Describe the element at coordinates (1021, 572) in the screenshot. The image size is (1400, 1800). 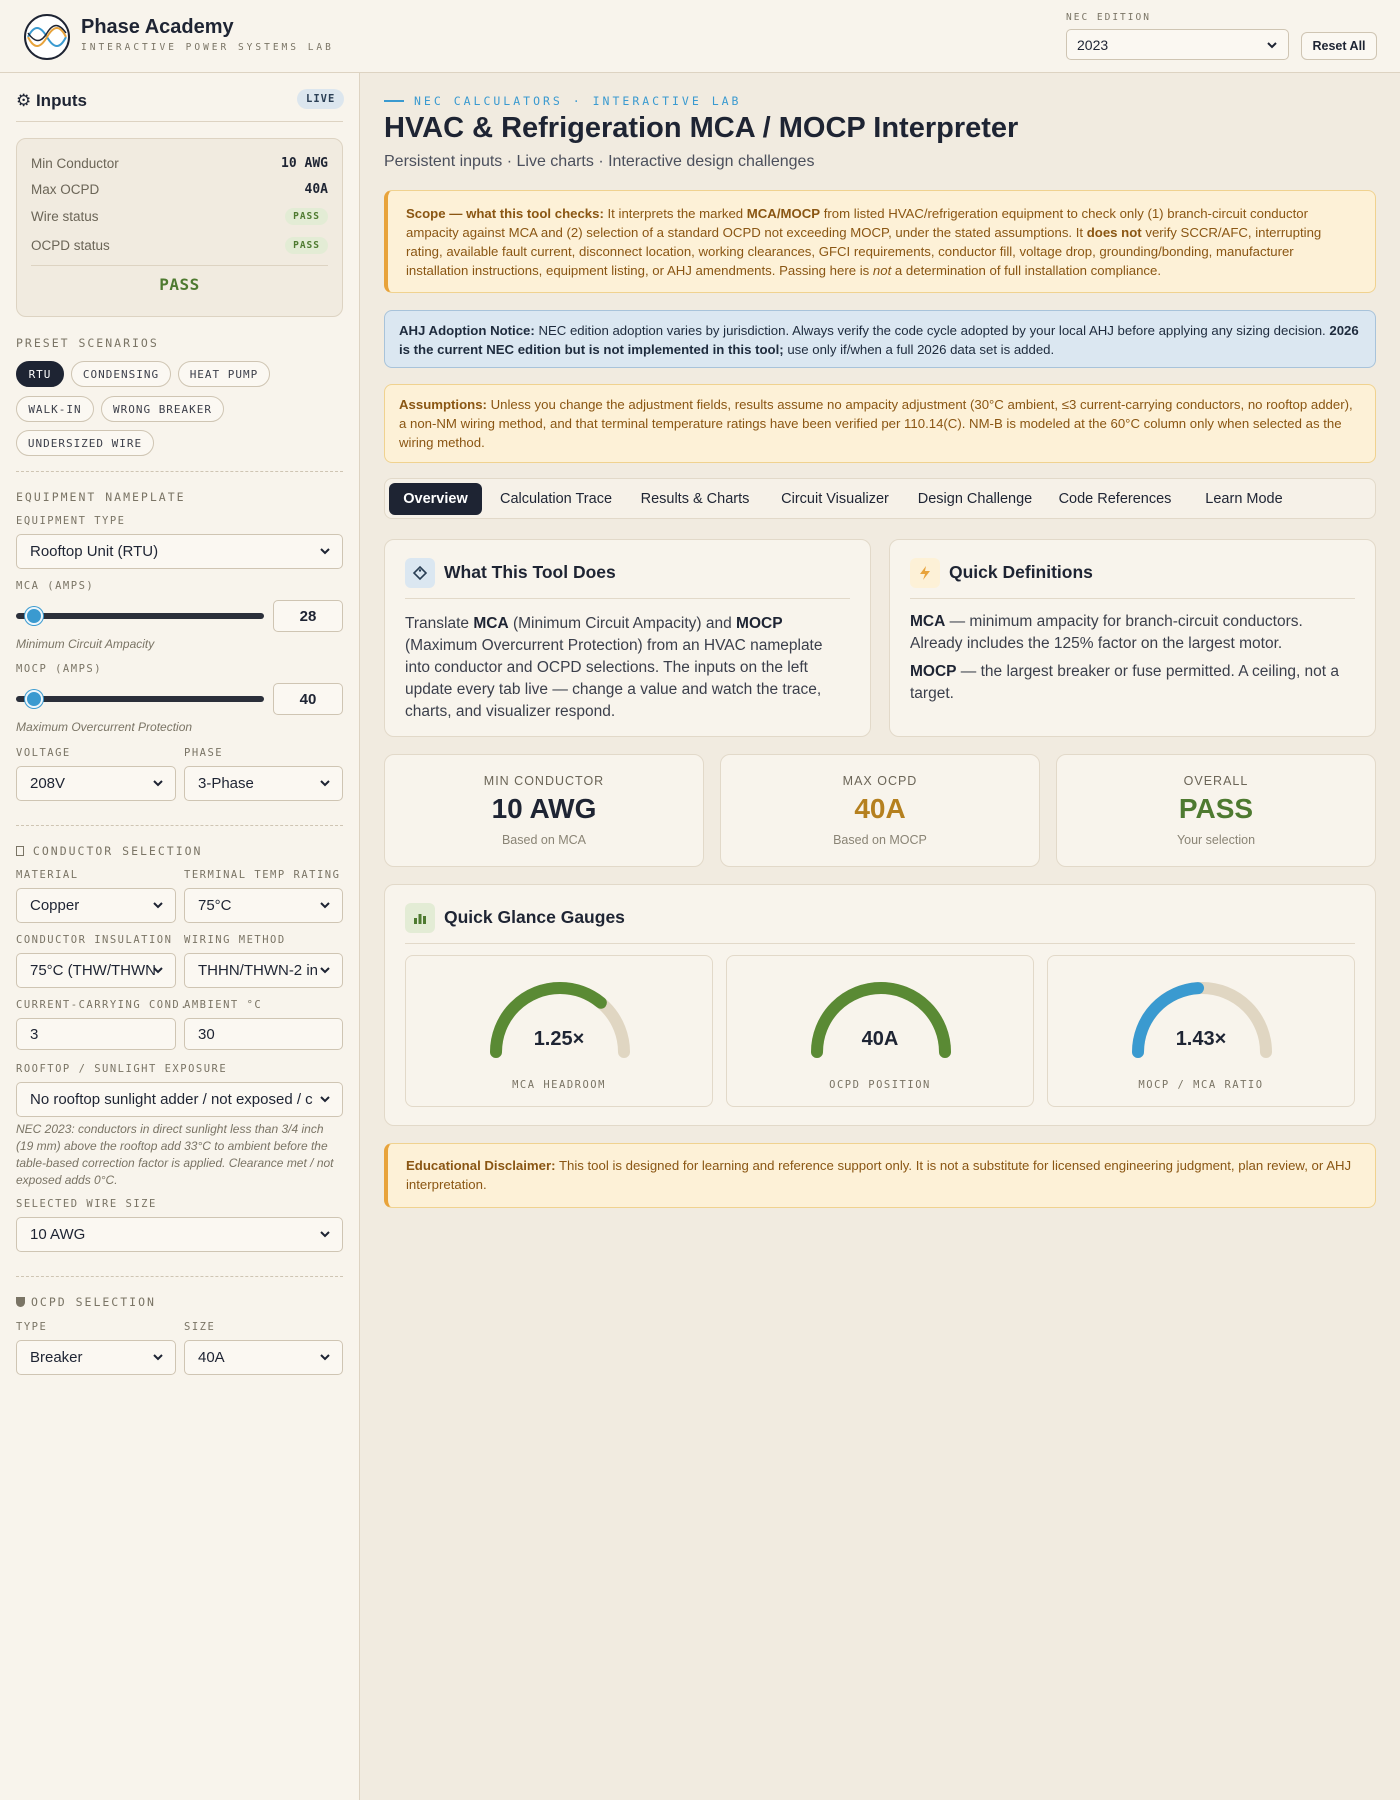
I see `card-title: Quick Definitions` at that location.